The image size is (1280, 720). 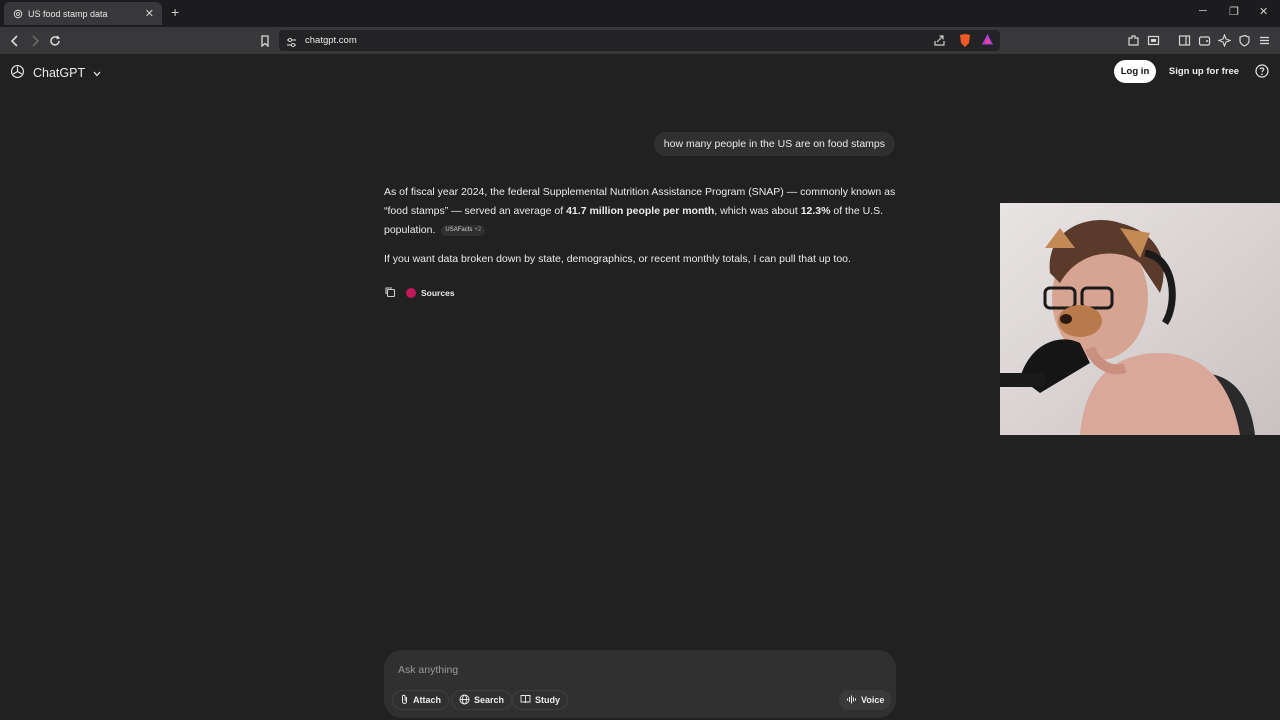 I want to click on answer-text: , which was about, so click(x=757, y=211).